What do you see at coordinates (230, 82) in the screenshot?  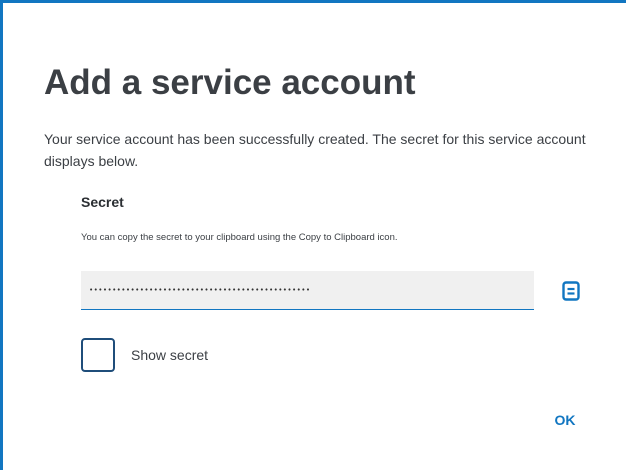 I see `dialog-title: Add a service account` at bounding box center [230, 82].